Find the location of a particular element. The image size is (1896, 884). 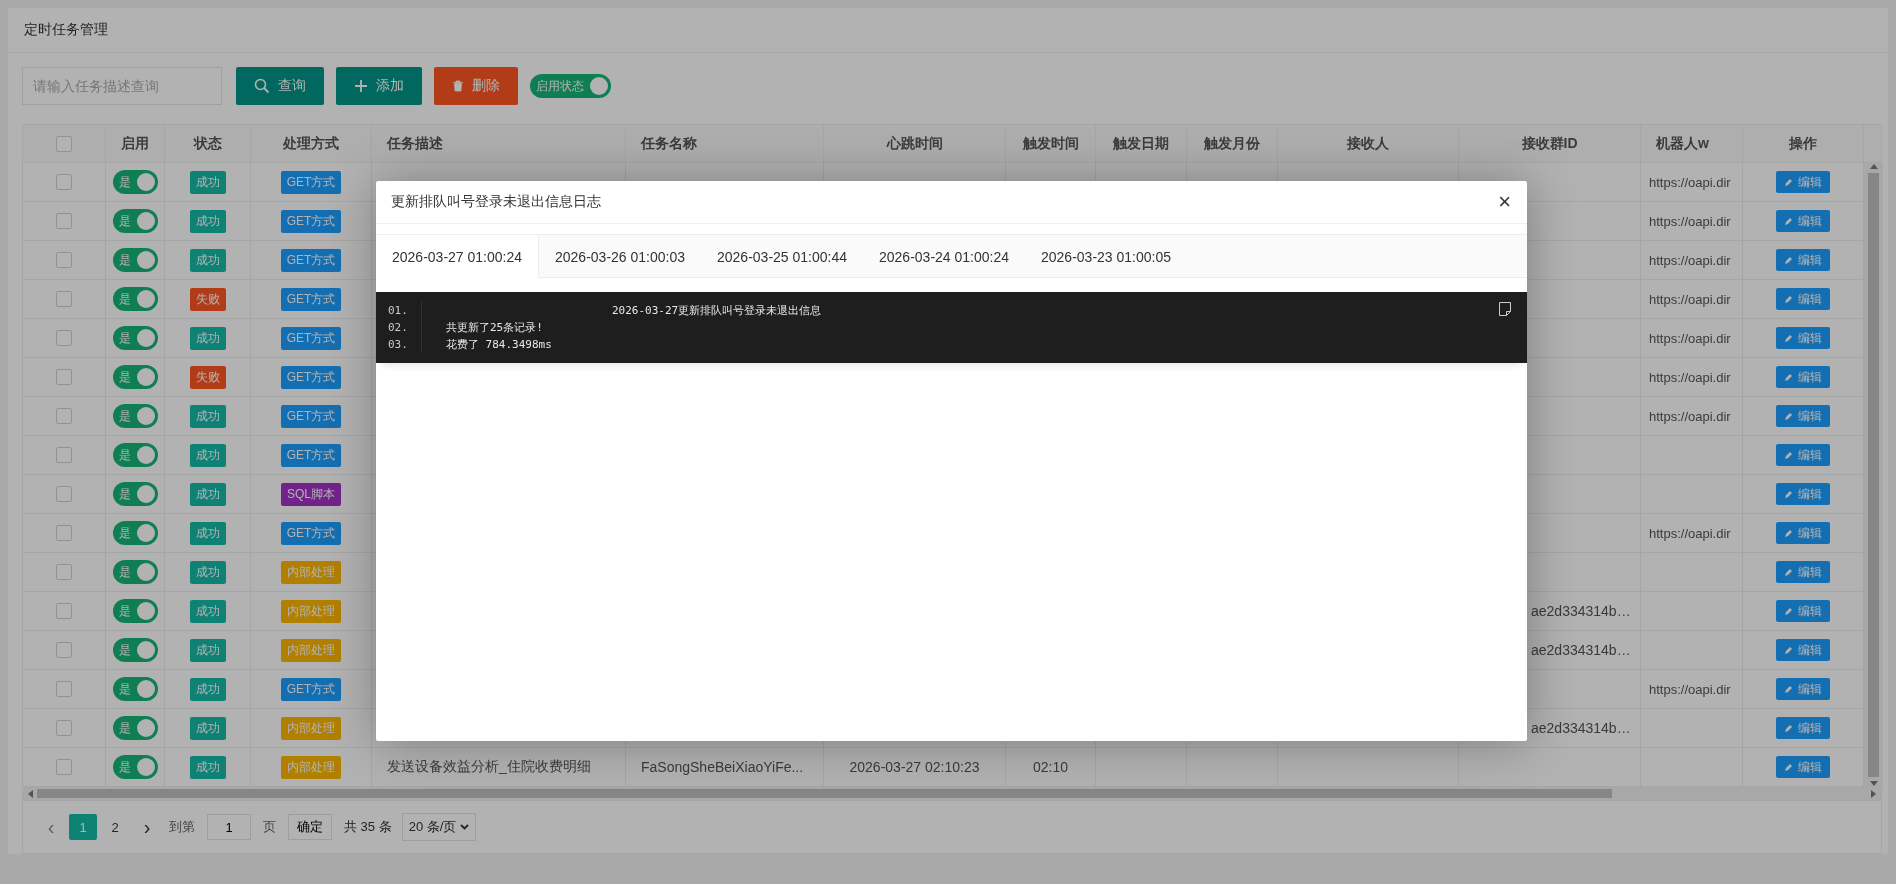

toggle-switch: 启用状态 is located at coordinates (570, 86).